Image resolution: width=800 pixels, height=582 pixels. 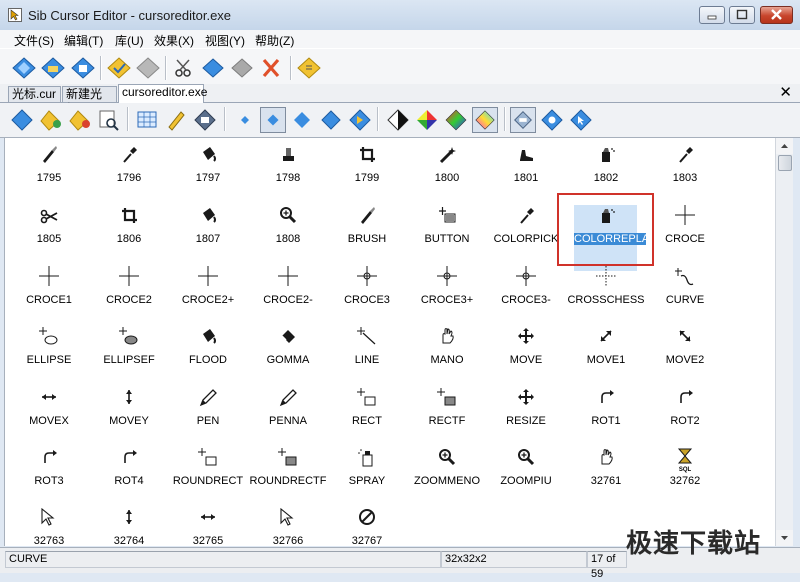 What do you see at coordinates (129, 40) in the screenshot?
I see `menu-library: 库(U)` at bounding box center [129, 40].